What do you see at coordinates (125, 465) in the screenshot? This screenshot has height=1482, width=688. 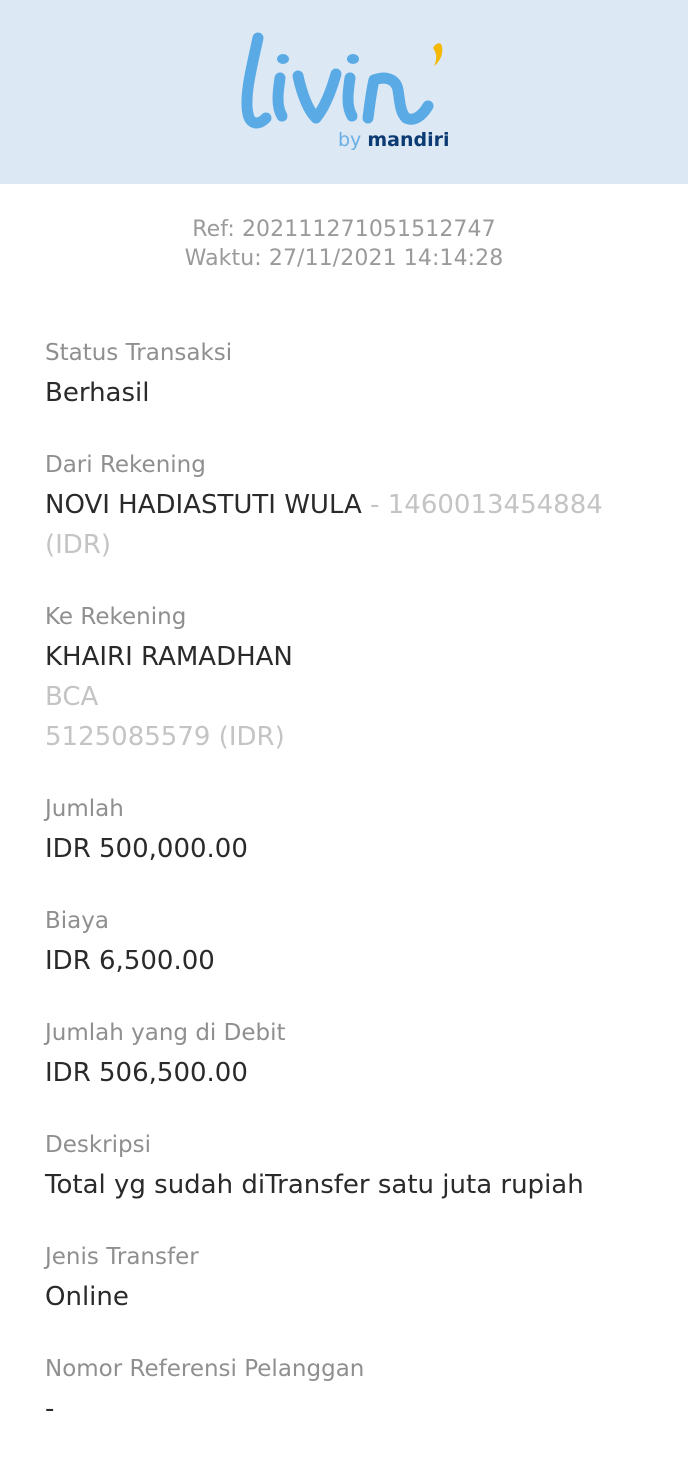 I see `field-label: Dari Rekening` at bounding box center [125, 465].